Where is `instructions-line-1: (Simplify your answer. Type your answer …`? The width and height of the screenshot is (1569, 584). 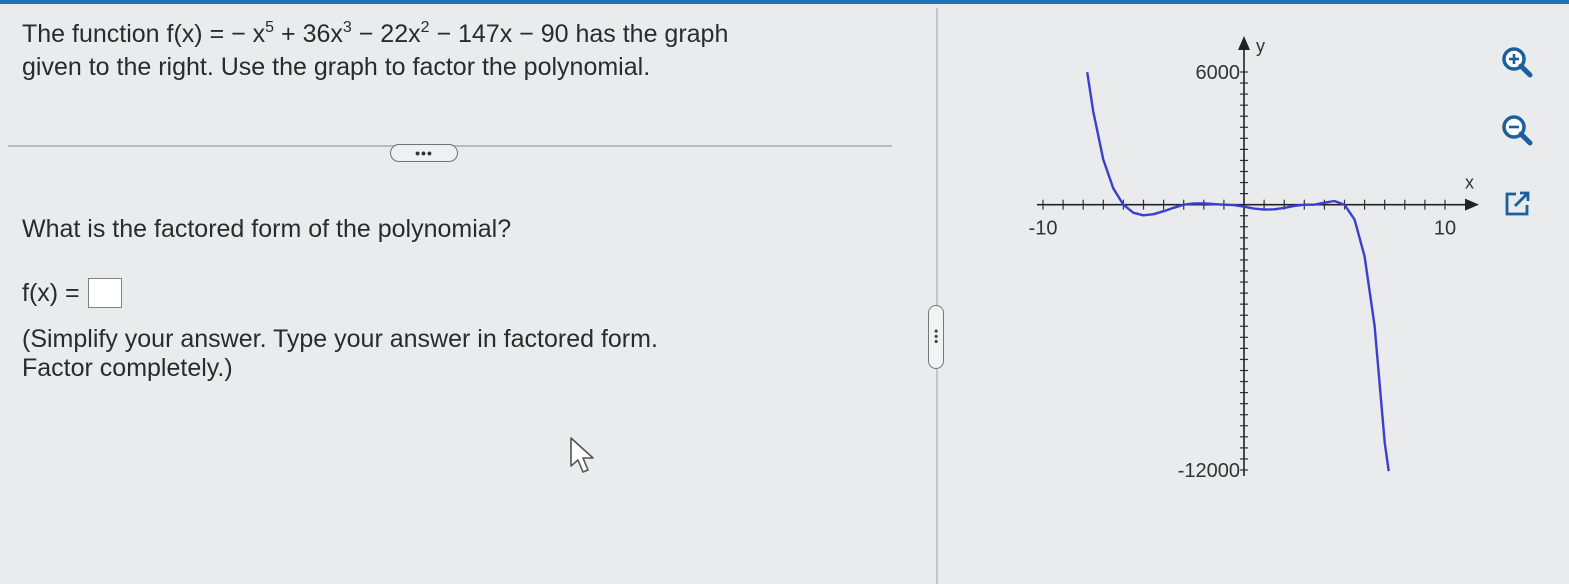
instructions-line-1: (Simplify your answer. Type your answer … is located at coordinates (340, 339).